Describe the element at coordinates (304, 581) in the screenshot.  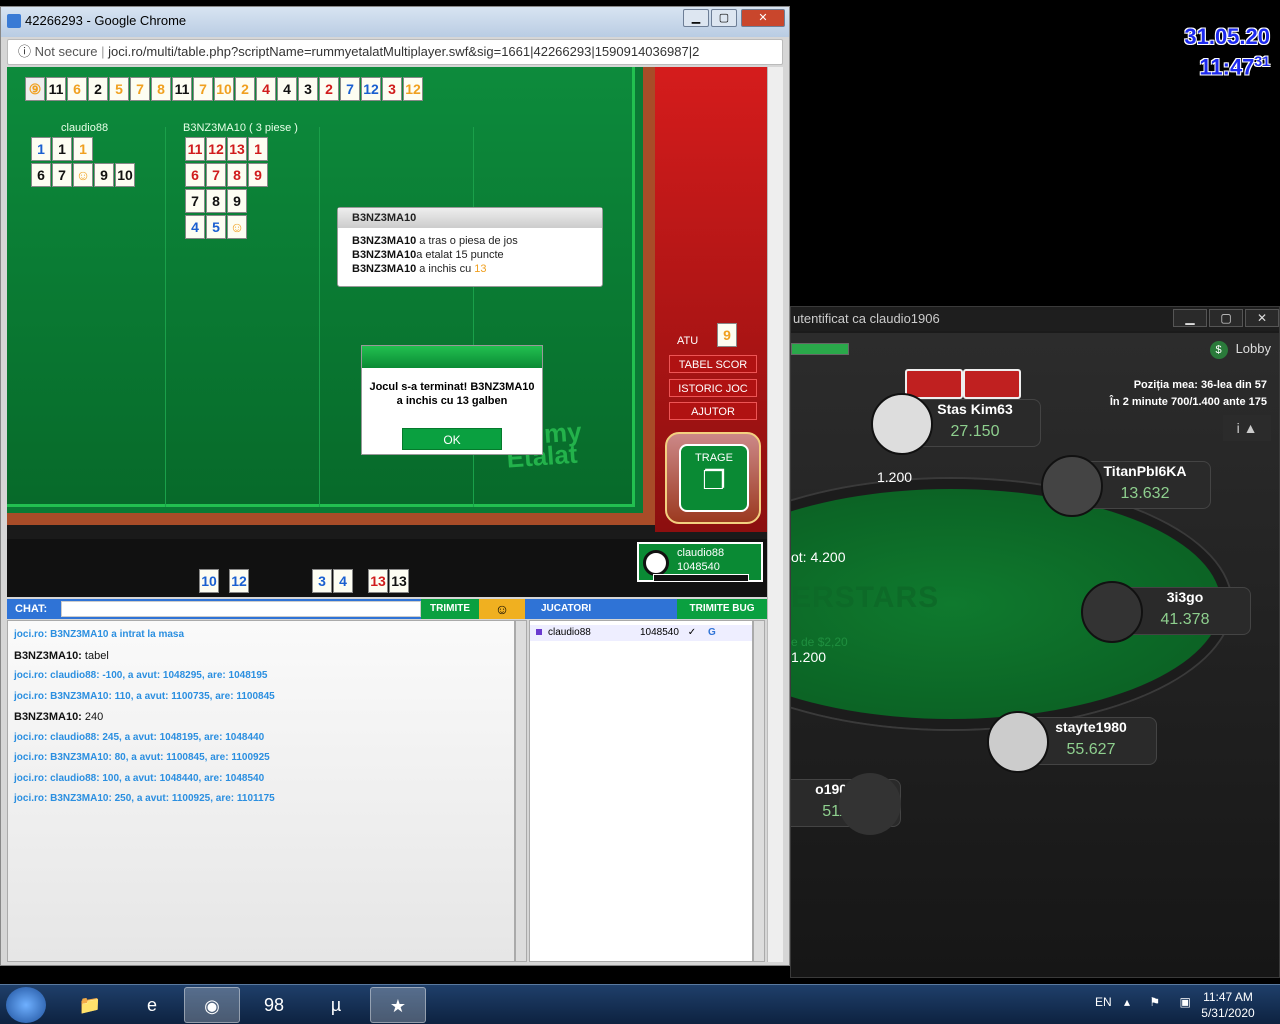
I see `hand-tiles: 10 12 3 4 13 13` at that location.